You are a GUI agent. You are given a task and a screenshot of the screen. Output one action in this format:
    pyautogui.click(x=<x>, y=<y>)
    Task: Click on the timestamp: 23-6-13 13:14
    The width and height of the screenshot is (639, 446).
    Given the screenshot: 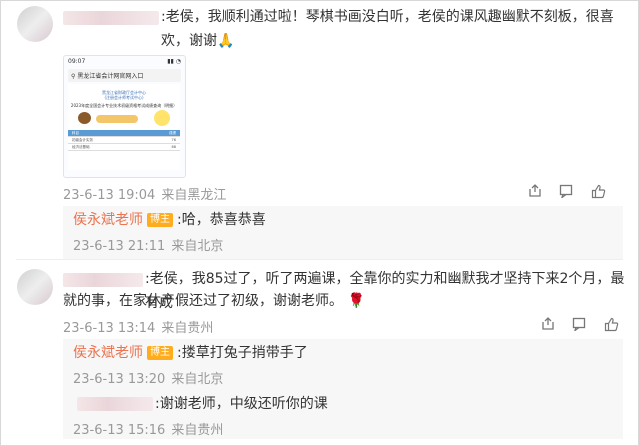 What is the action you would take?
    pyautogui.click(x=109, y=328)
    